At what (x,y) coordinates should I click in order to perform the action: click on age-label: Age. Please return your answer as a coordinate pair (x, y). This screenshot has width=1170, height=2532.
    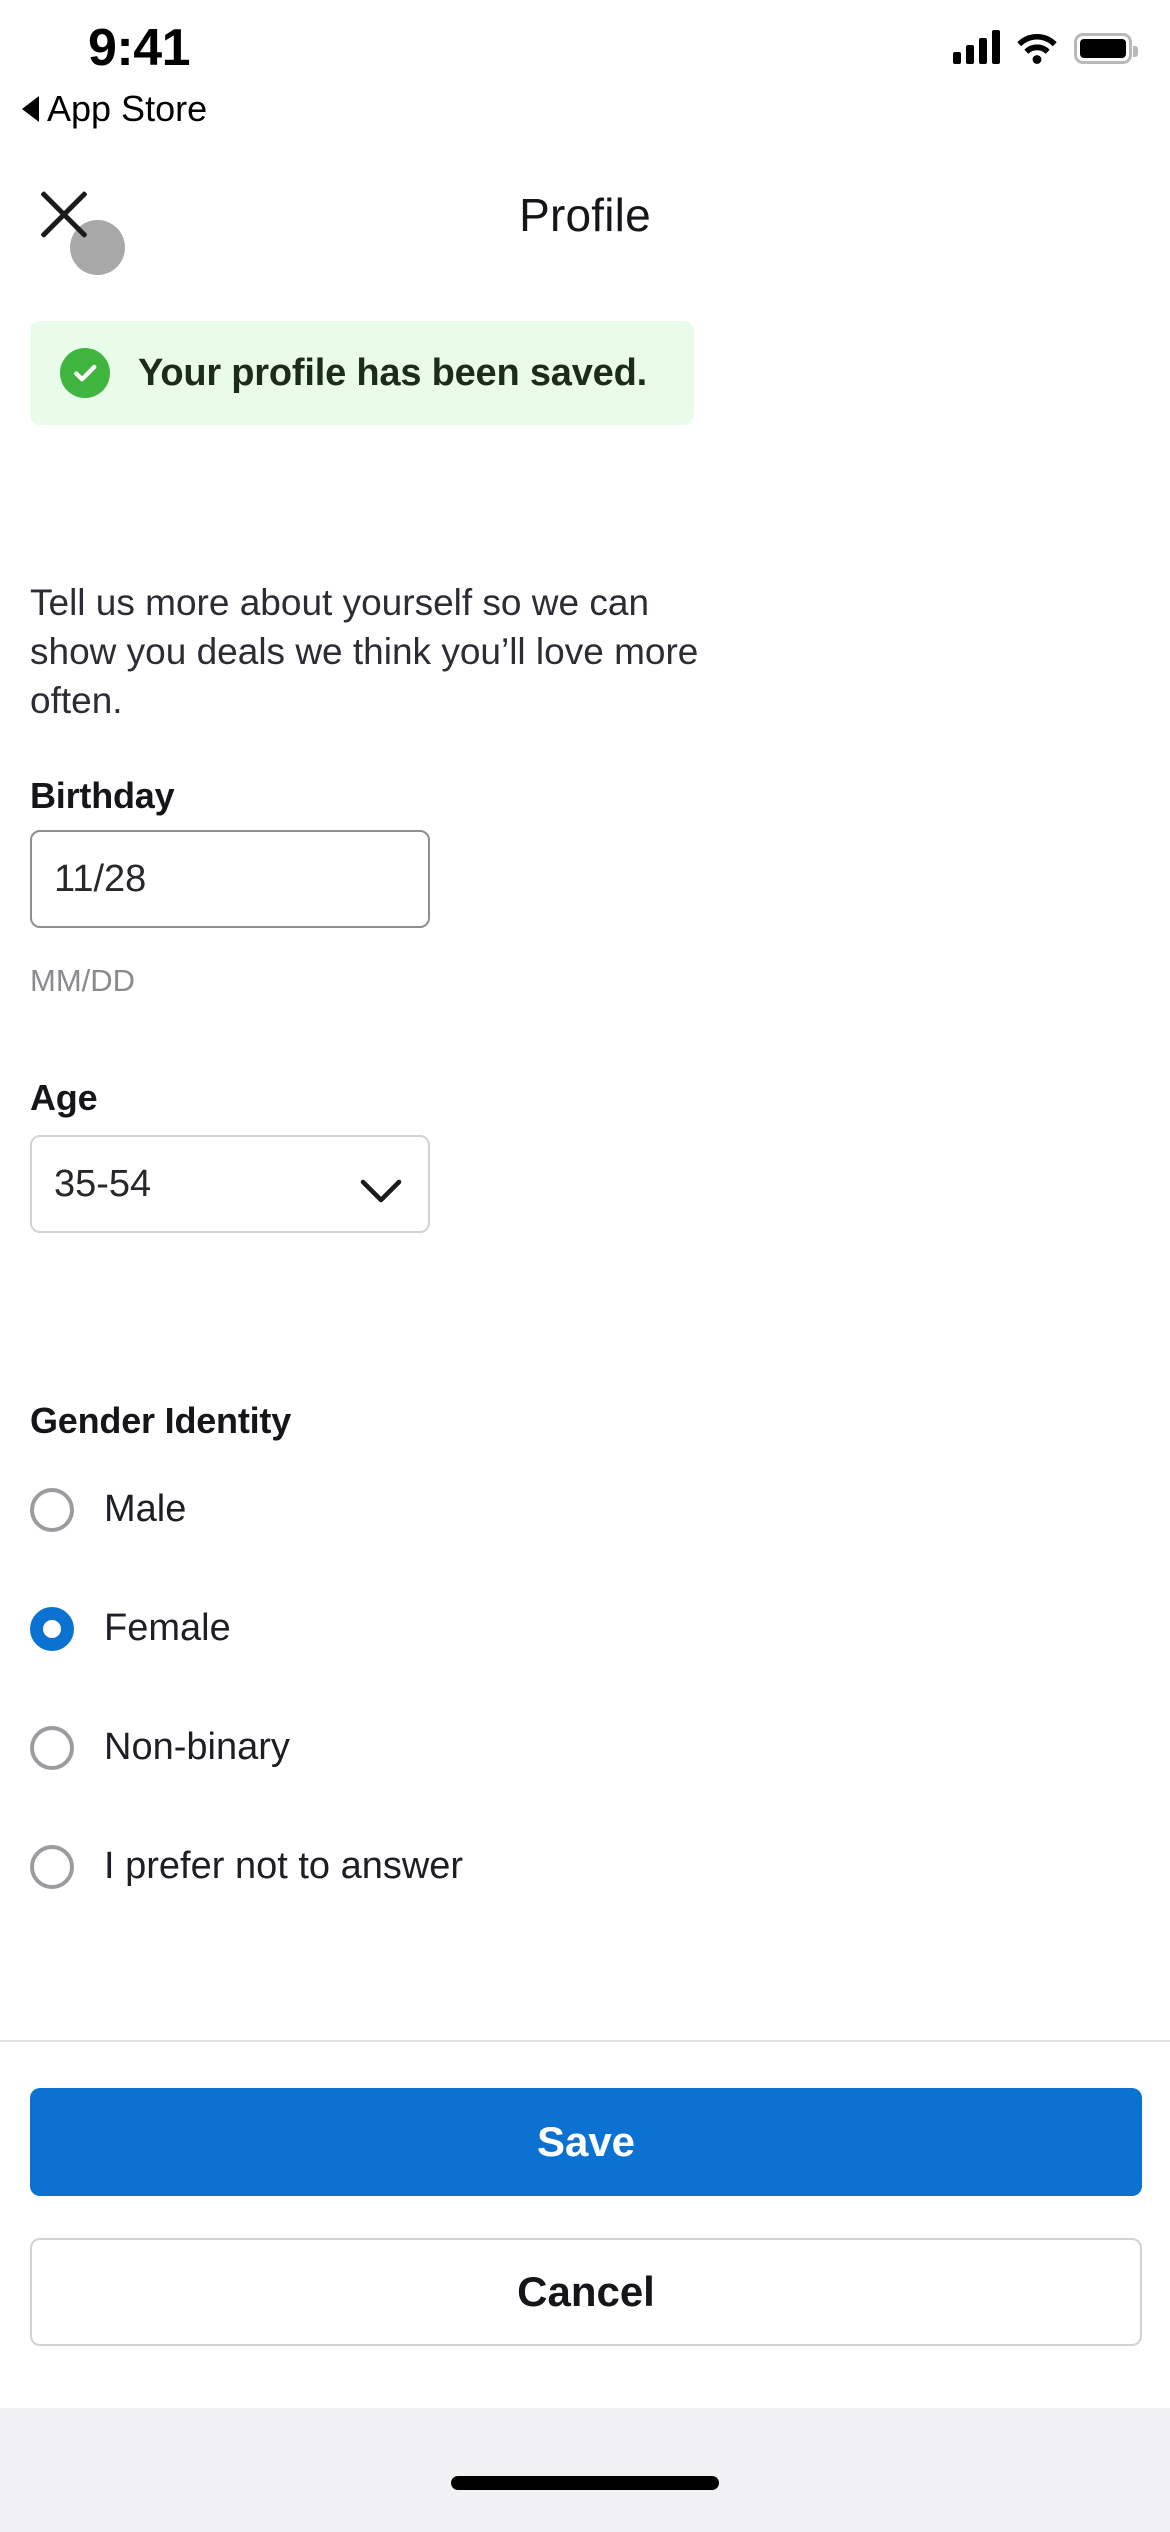
    Looking at the image, I should click on (64, 1097).